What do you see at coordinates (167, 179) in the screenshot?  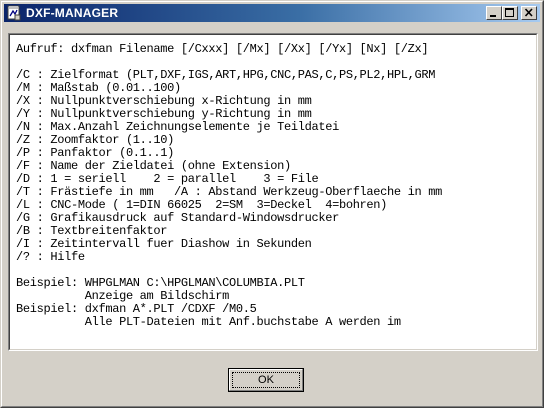 I see `help-line: /D : 1 = seriell 2 = parallel 3 = File` at bounding box center [167, 179].